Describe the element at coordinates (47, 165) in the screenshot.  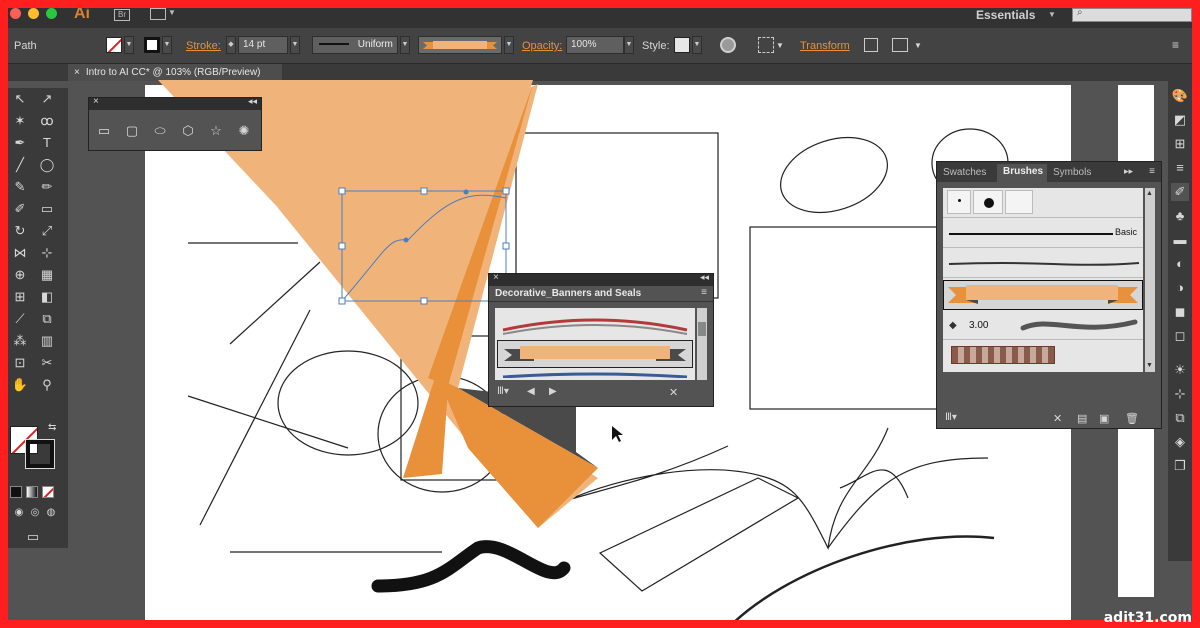
I see `ellipse-tool-icon: ◯` at that location.